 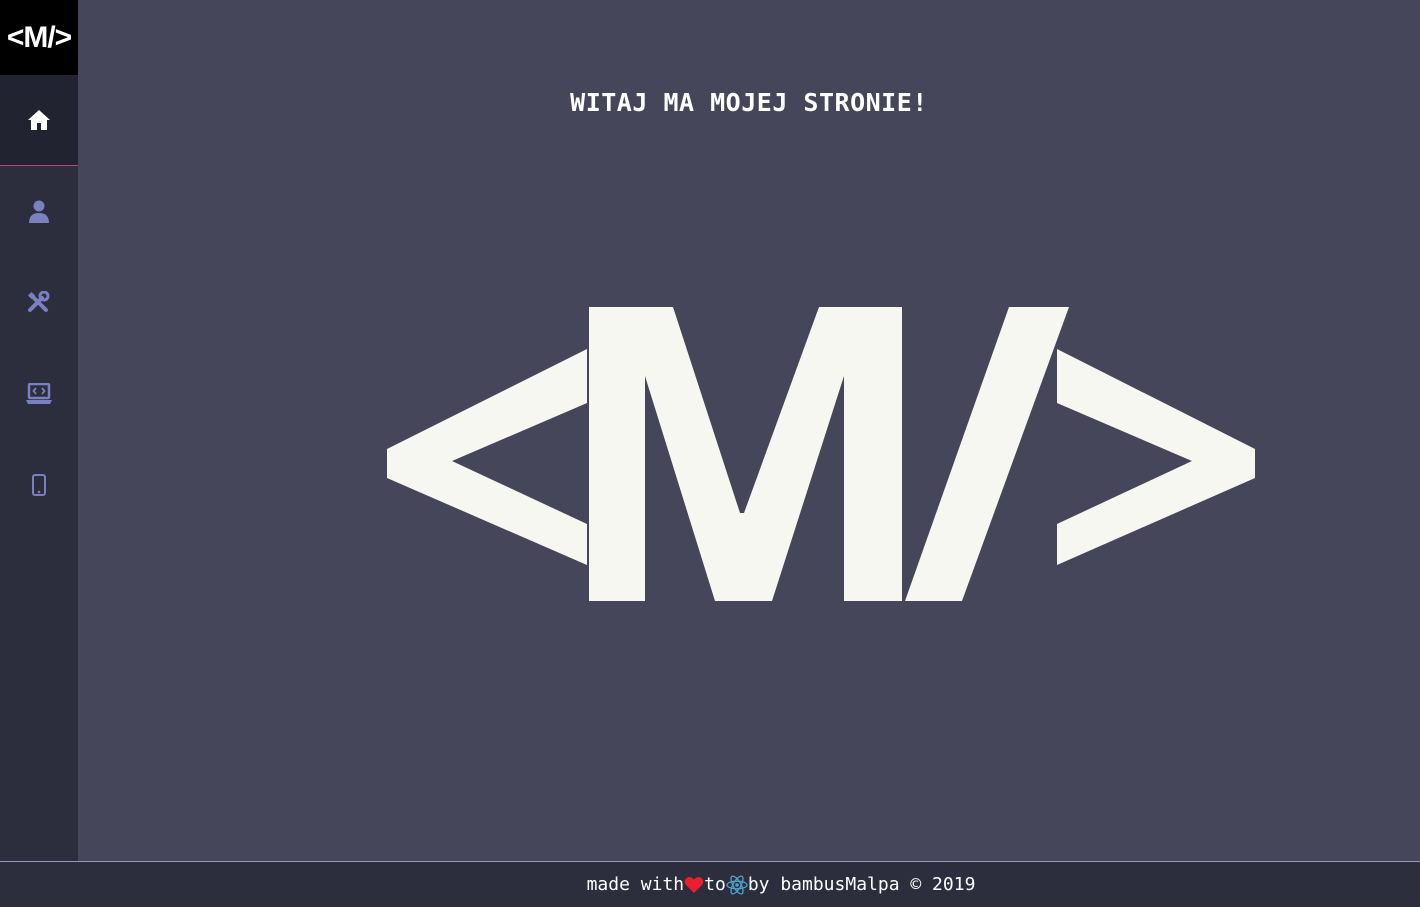 I want to click on brand-logo: <M/>, so click(x=39, y=37).